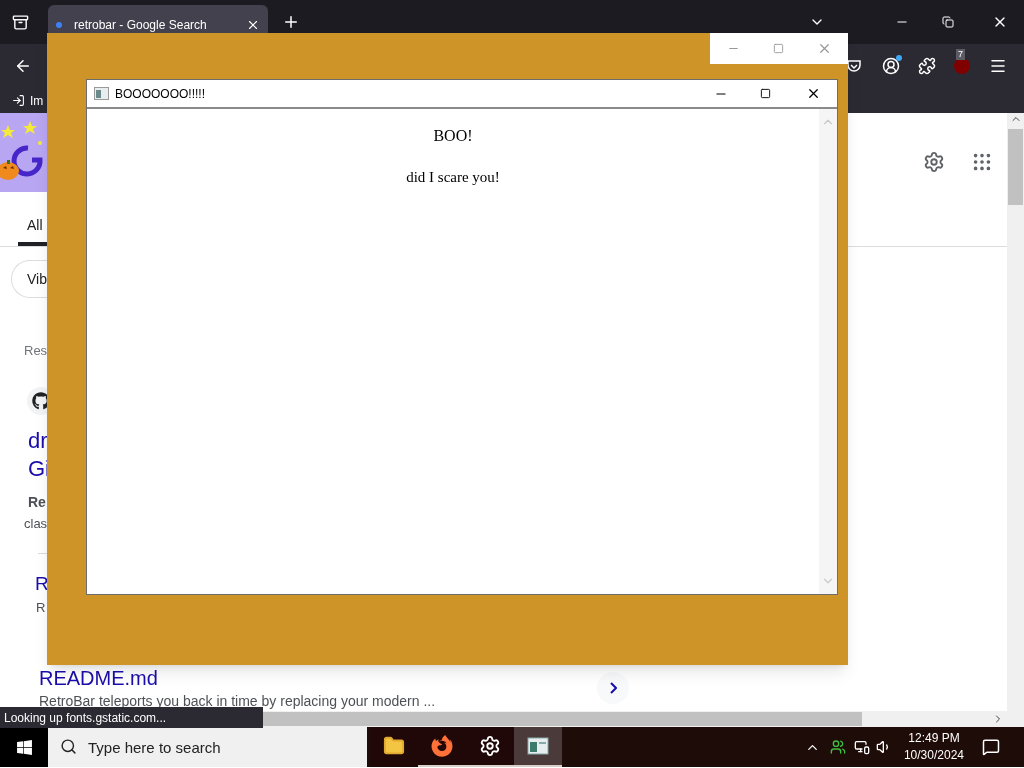  I want to click on chevron-right-icon, so click(613, 688).